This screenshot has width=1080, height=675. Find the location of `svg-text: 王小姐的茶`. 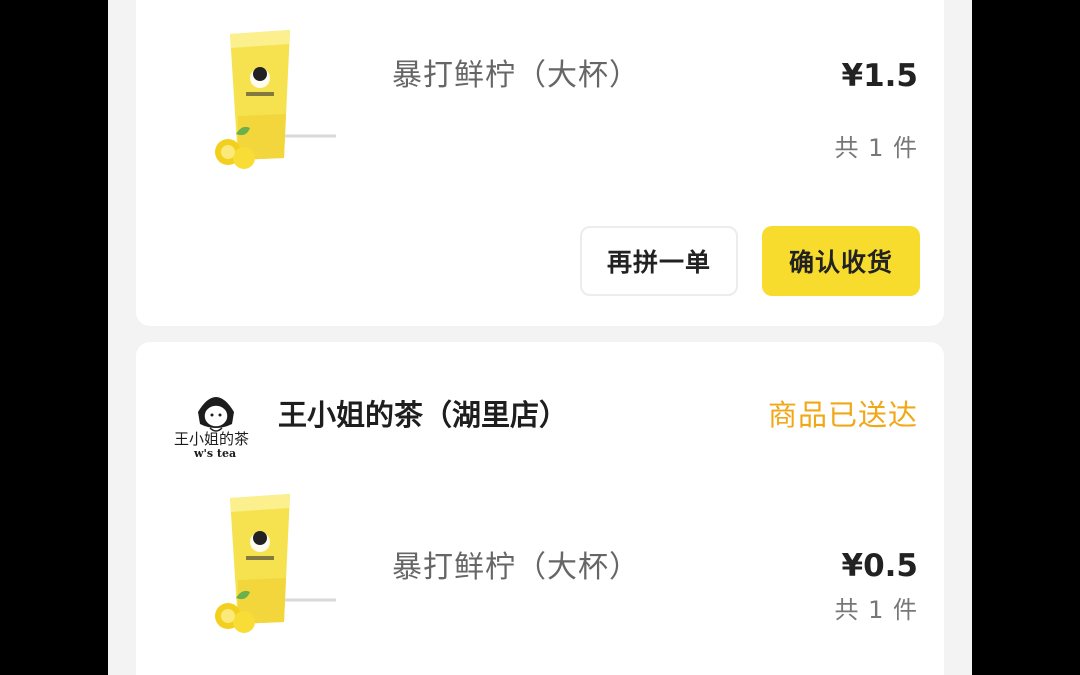

svg-text: 王小姐的茶 is located at coordinates (211, 439).